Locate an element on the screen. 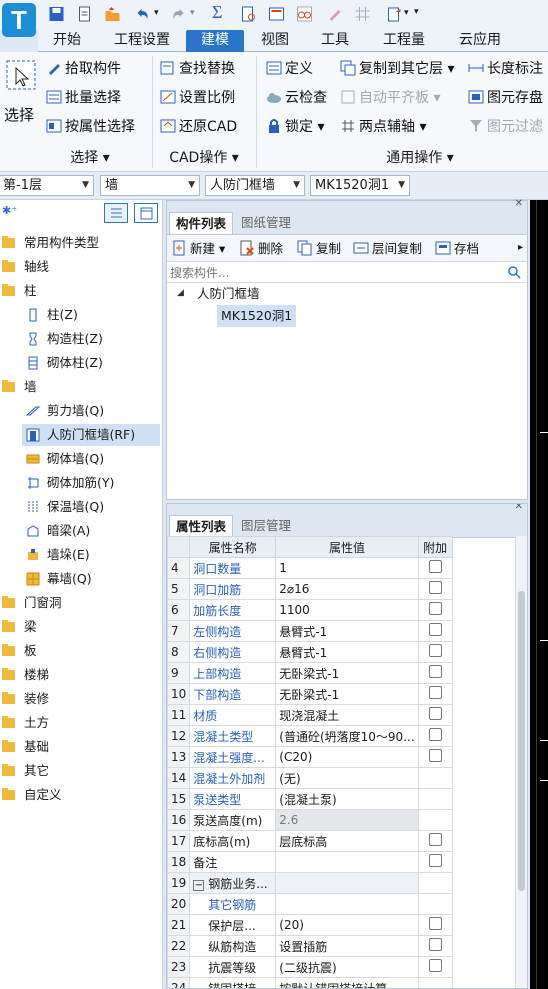 This screenshot has width=548, height=989. tab-component-list: 构件列表 is located at coordinates (201, 223).